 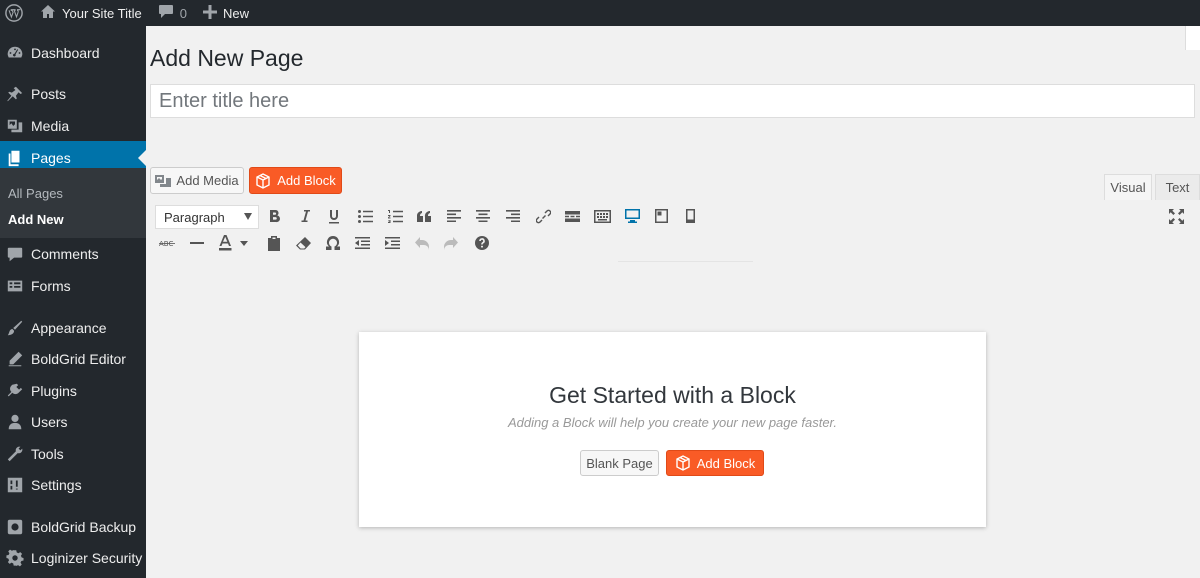 I want to click on italic-icon, so click(x=305, y=216).